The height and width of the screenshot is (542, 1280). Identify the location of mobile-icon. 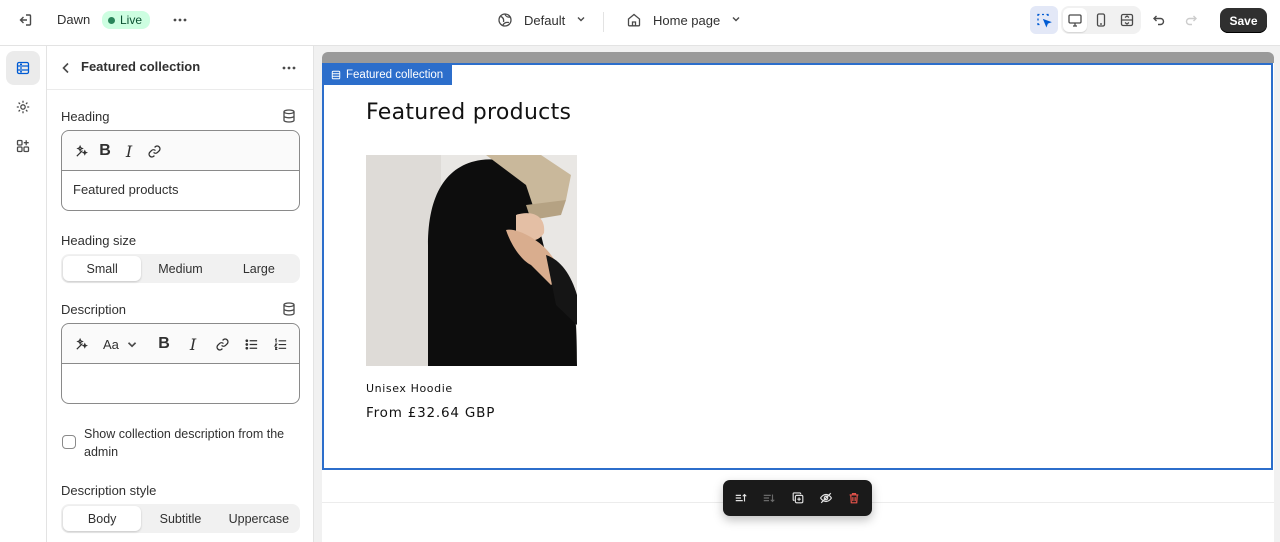
(1101, 20).